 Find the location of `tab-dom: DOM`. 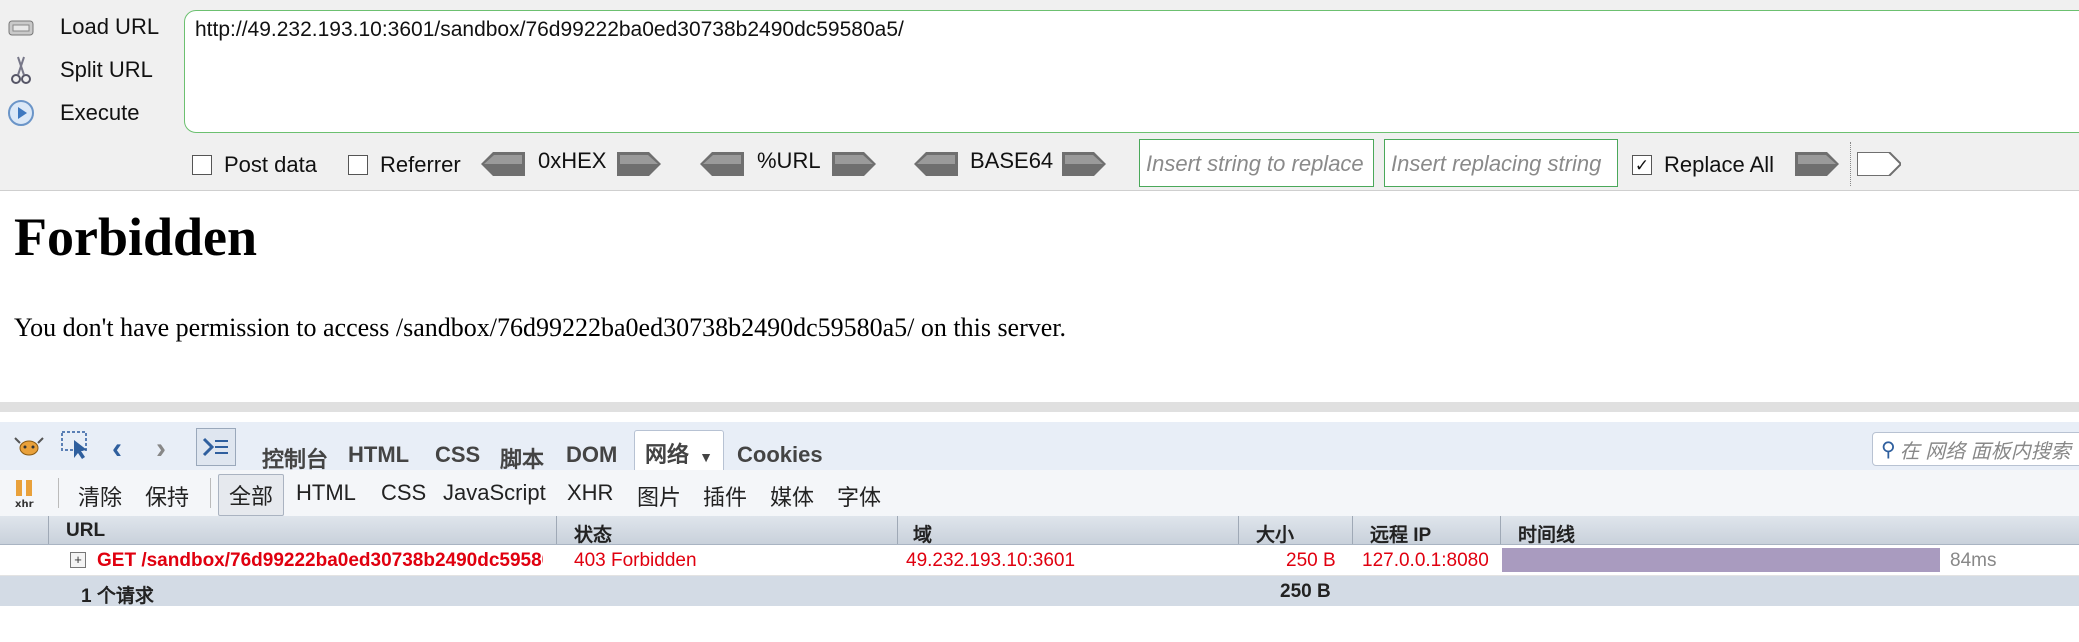

tab-dom: DOM is located at coordinates (591, 455).